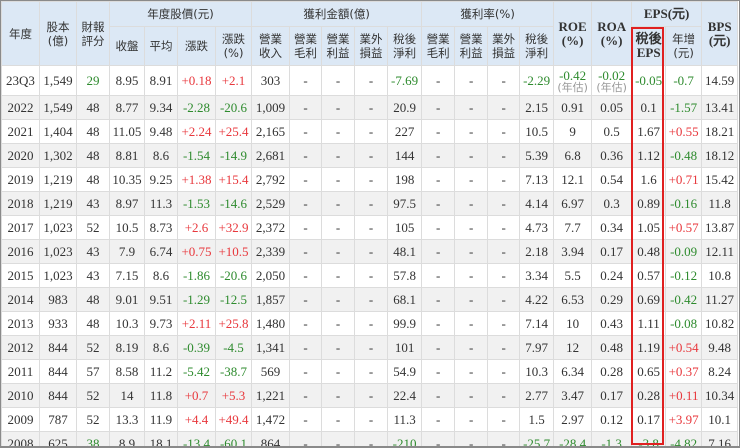  What do you see at coordinates (197, 132) in the screenshot?
I see `cell-change: +2.24` at bounding box center [197, 132].